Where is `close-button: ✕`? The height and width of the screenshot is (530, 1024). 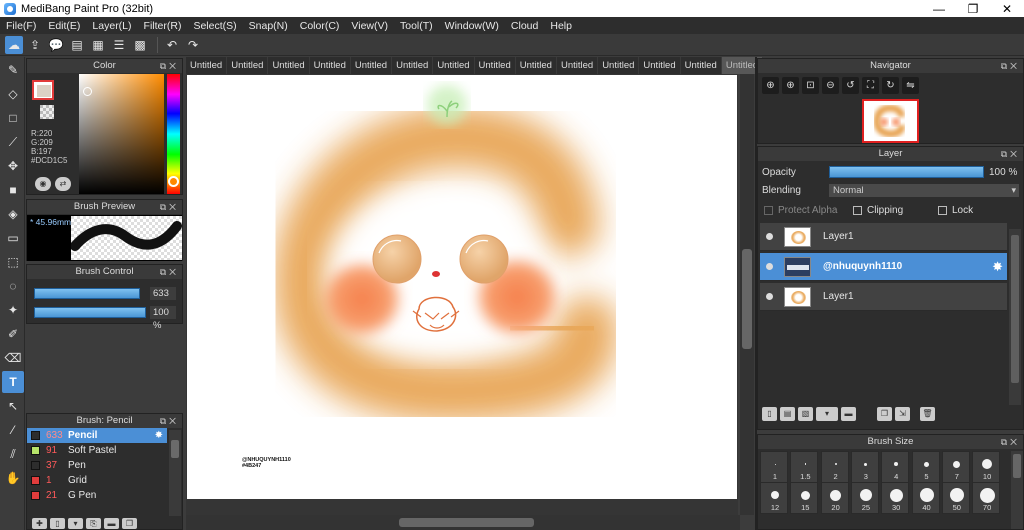 close-button: ✕ is located at coordinates (1007, 8).